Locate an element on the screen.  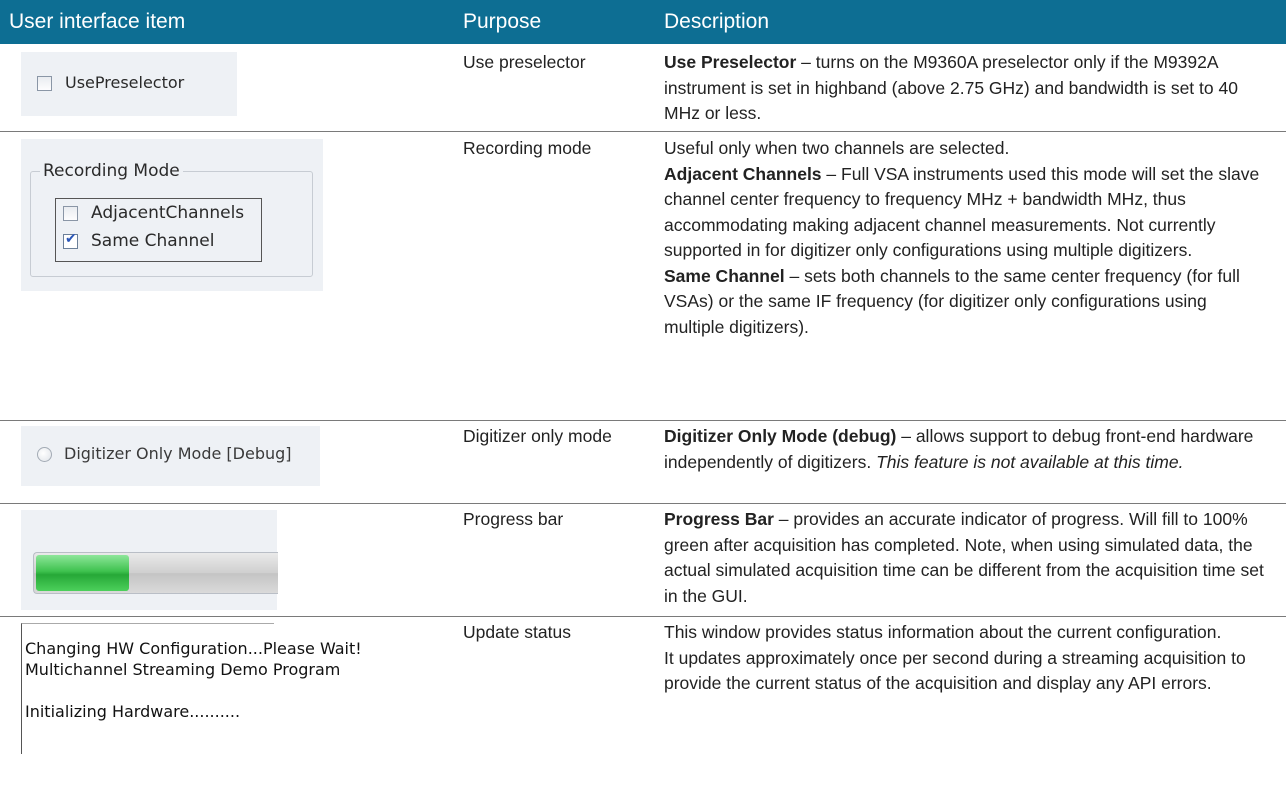
progress-bar is located at coordinates (155, 573).